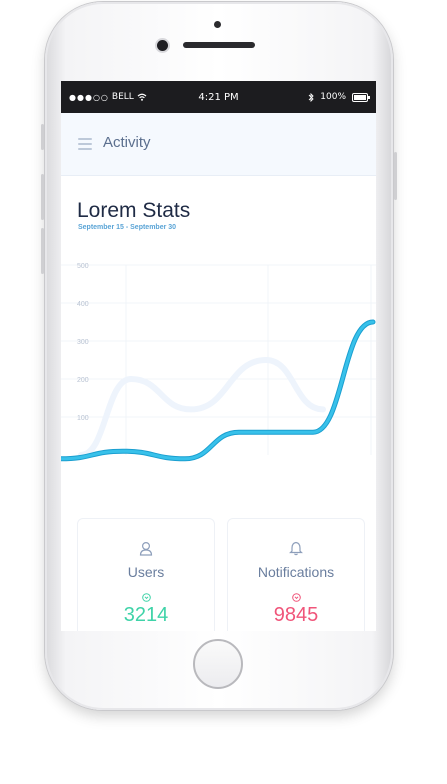 The width and height of the screenshot is (447, 784). Describe the element at coordinates (202, 407) in the screenshot. I see `series-line-background` at that location.